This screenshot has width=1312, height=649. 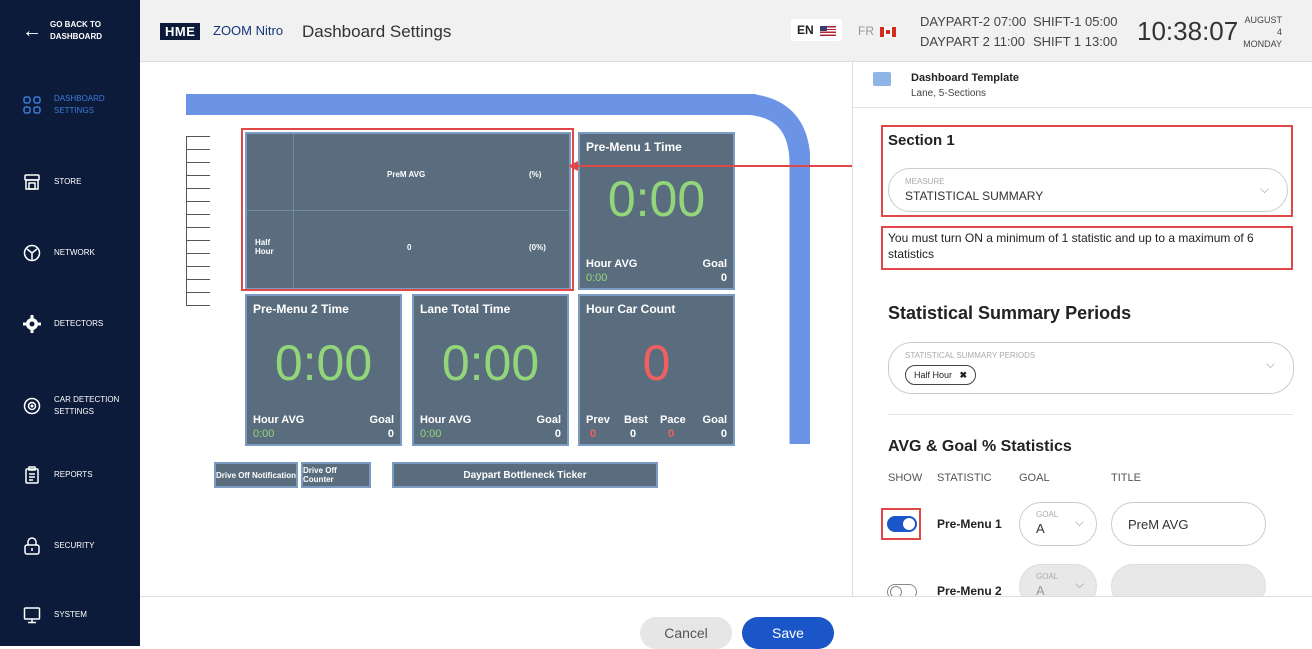 What do you see at coordinates (1040, 528) in the screenshot?
I see `goal-value: A` at bounding box center [1040, 528].